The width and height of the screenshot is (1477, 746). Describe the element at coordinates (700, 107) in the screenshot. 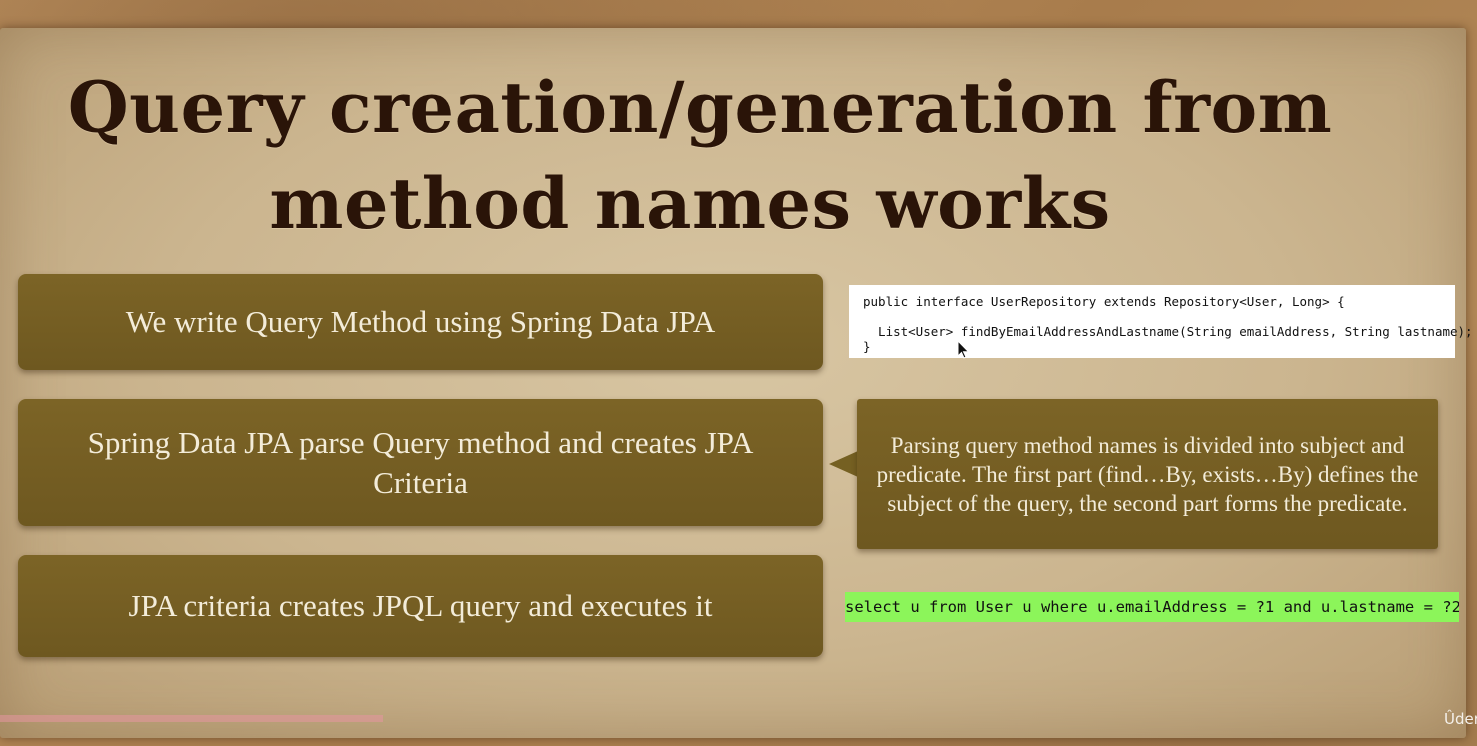

I see `slide-title-line1: Query creation/generation from` at that location.